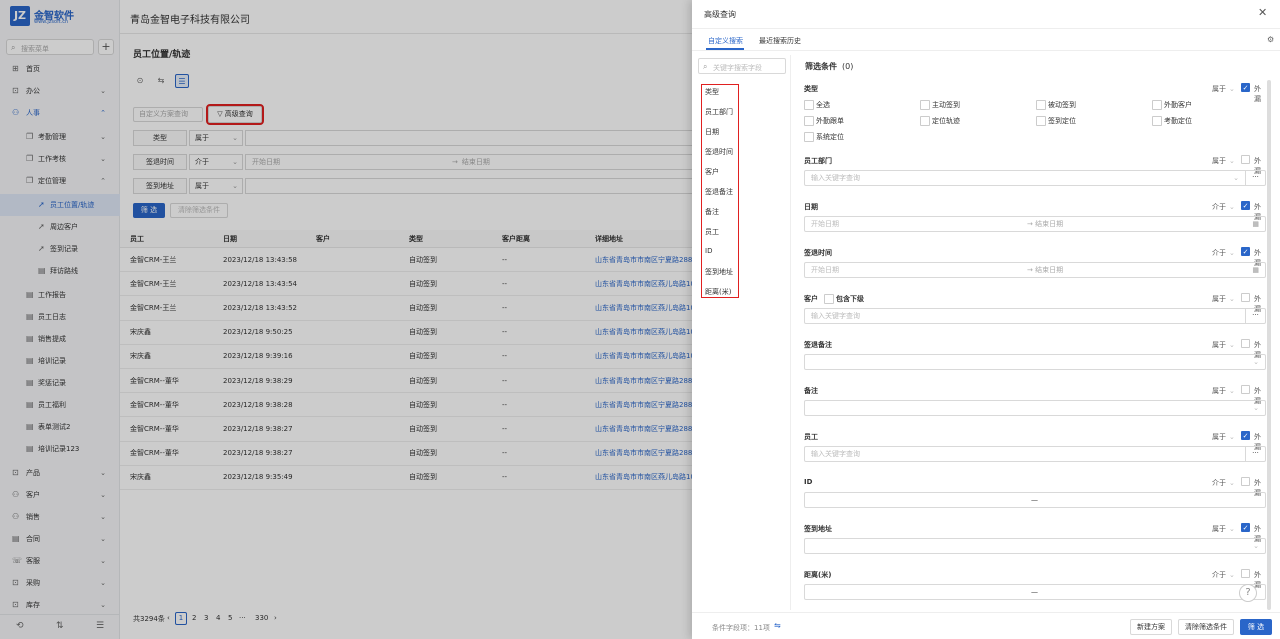  I want to click on field-count: 条件字段项：11项, so click(741, 628).